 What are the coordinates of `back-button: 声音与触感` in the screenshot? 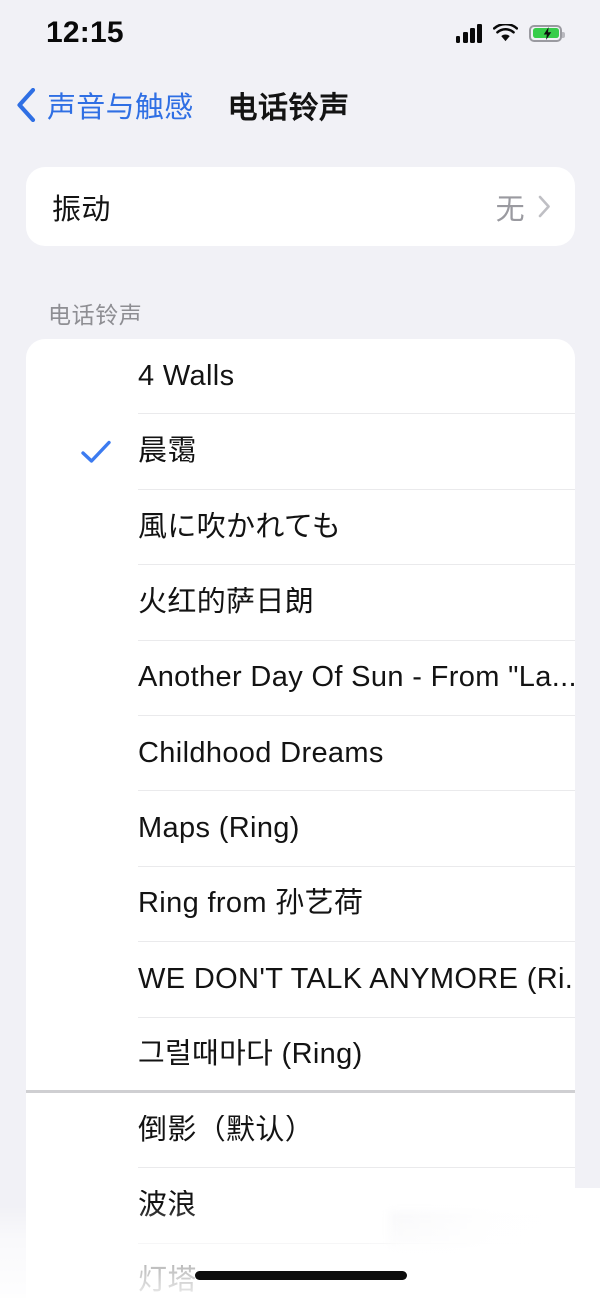 It's located at (105, 105).